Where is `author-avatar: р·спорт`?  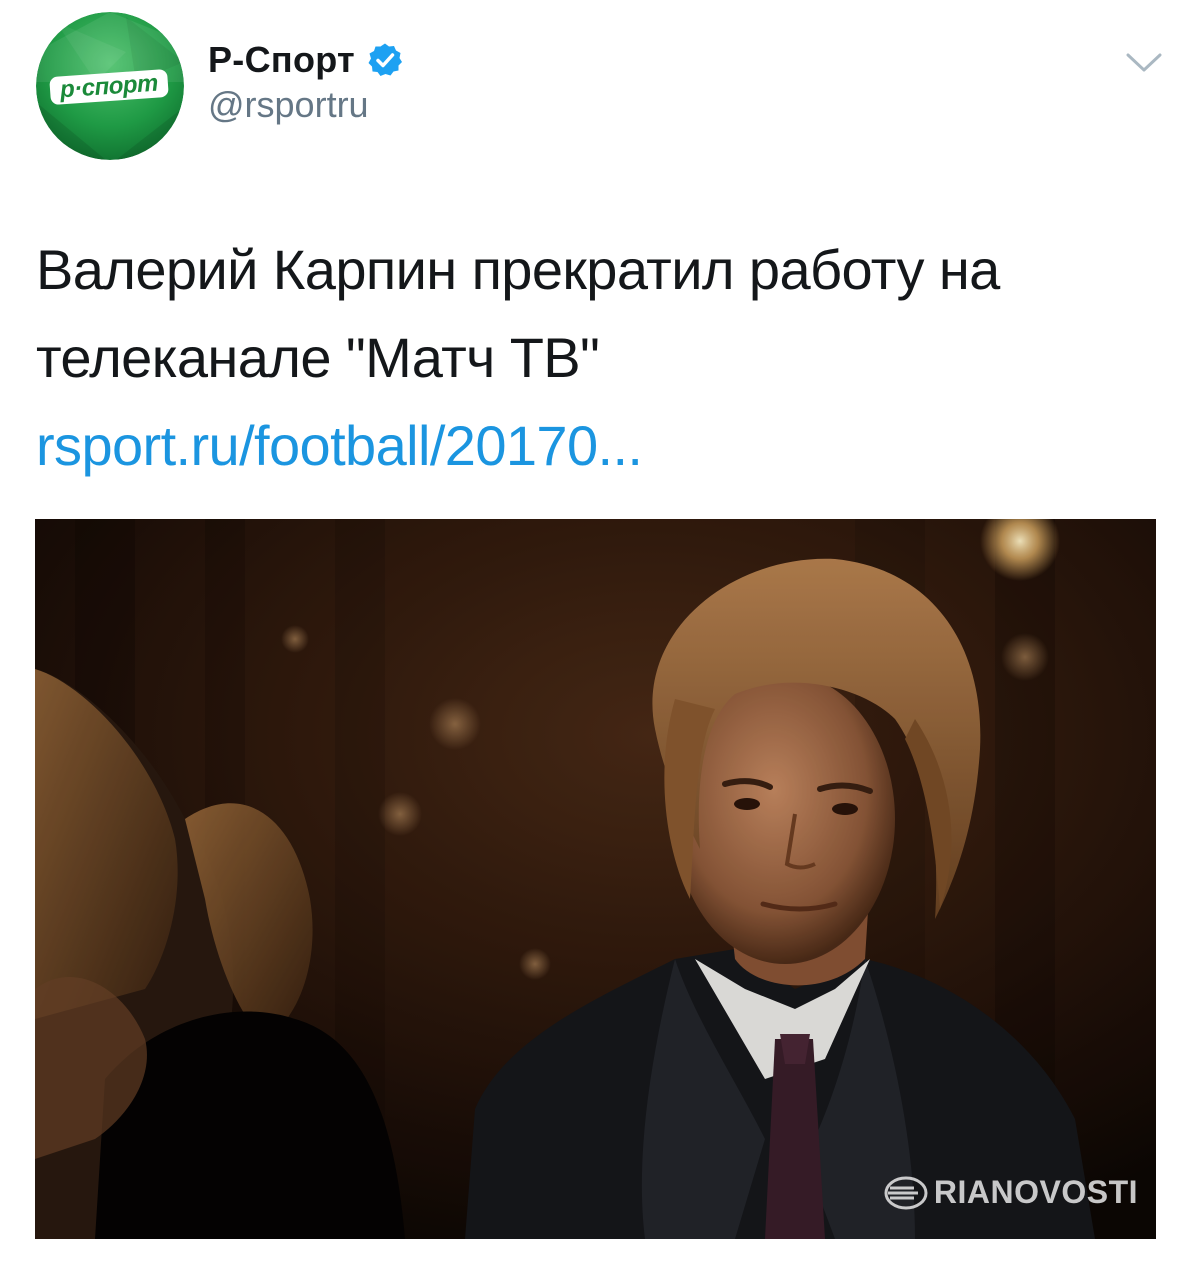
author-avatar: р·спорт is located at coordinates (110, 86).